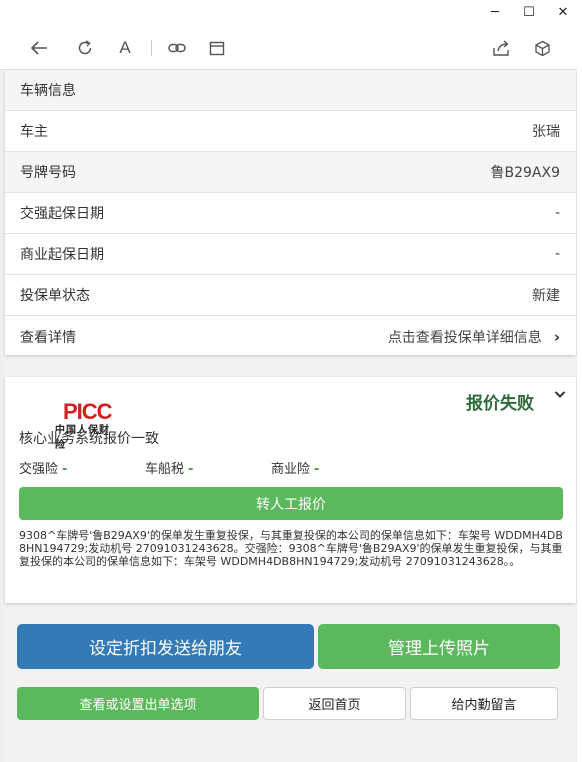  What do you see at coordinates (217, 48) in the screenshot?
I see `window-icon` at bounding box center [217, 48].